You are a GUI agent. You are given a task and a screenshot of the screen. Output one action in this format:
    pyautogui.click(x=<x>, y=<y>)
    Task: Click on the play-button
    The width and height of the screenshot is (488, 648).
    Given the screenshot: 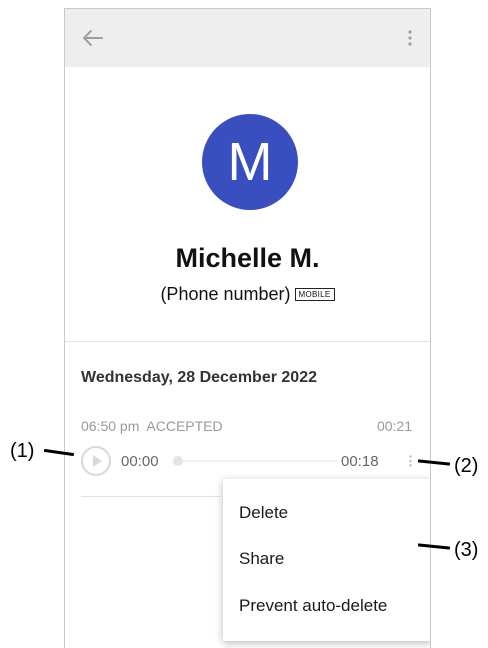 What is the action you would take?
    pyautogui.click(x=96, y=461)
    